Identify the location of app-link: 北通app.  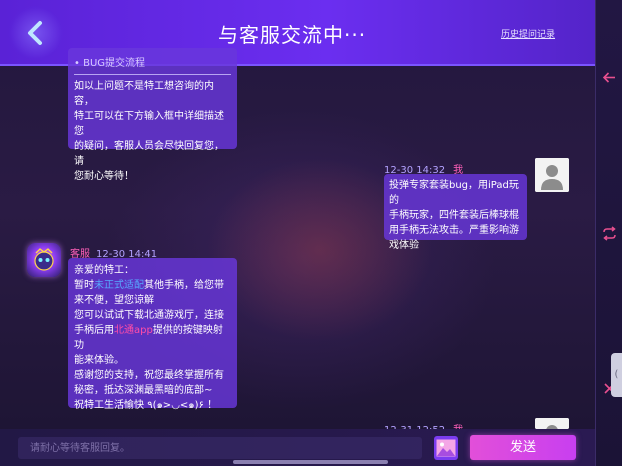
(133, 330).